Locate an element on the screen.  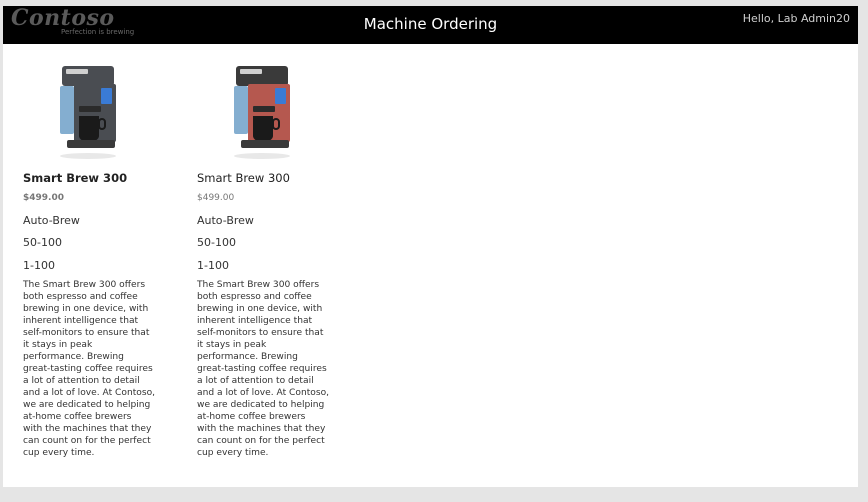
page-title: Machine Ordering is located at coordinates (430, 24).